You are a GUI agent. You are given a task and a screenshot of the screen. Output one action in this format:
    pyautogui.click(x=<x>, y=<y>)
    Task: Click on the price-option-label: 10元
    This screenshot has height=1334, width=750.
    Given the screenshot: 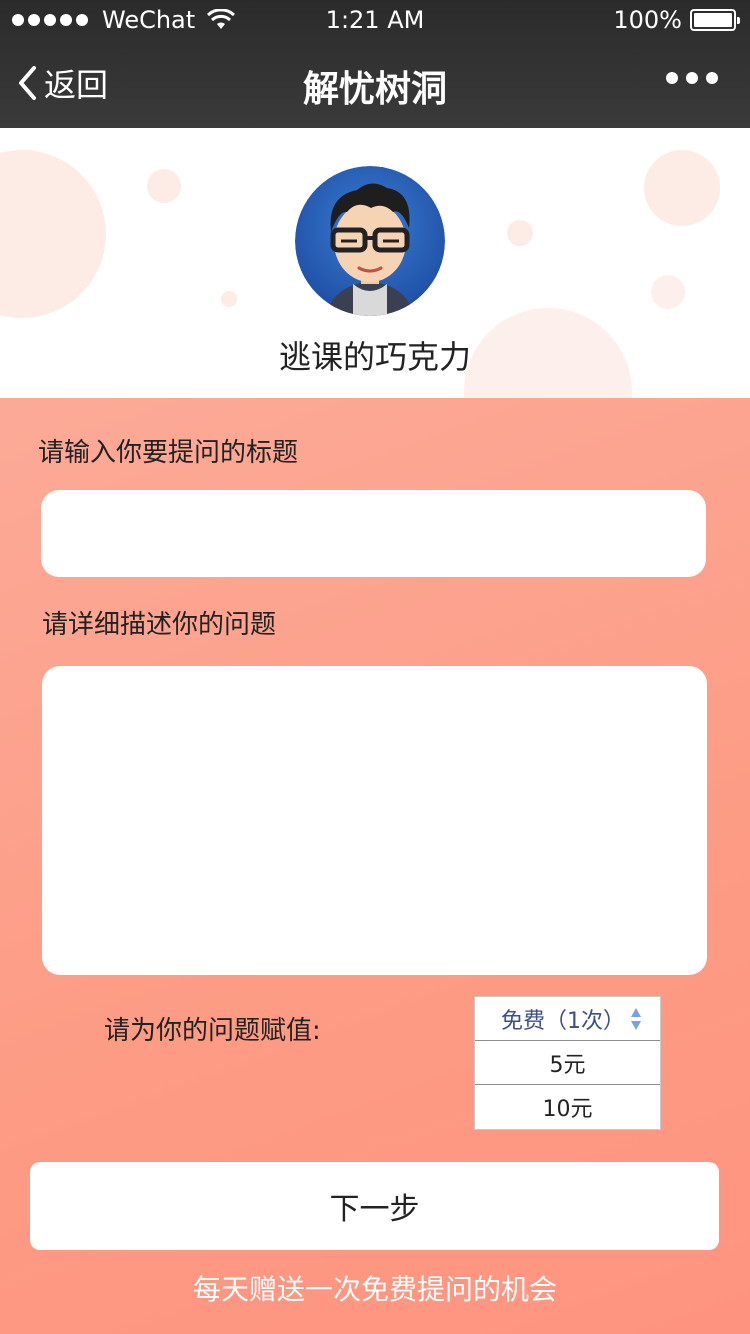 What is the action you would take?
    pyautogui.click(x=567, y=1109)
    